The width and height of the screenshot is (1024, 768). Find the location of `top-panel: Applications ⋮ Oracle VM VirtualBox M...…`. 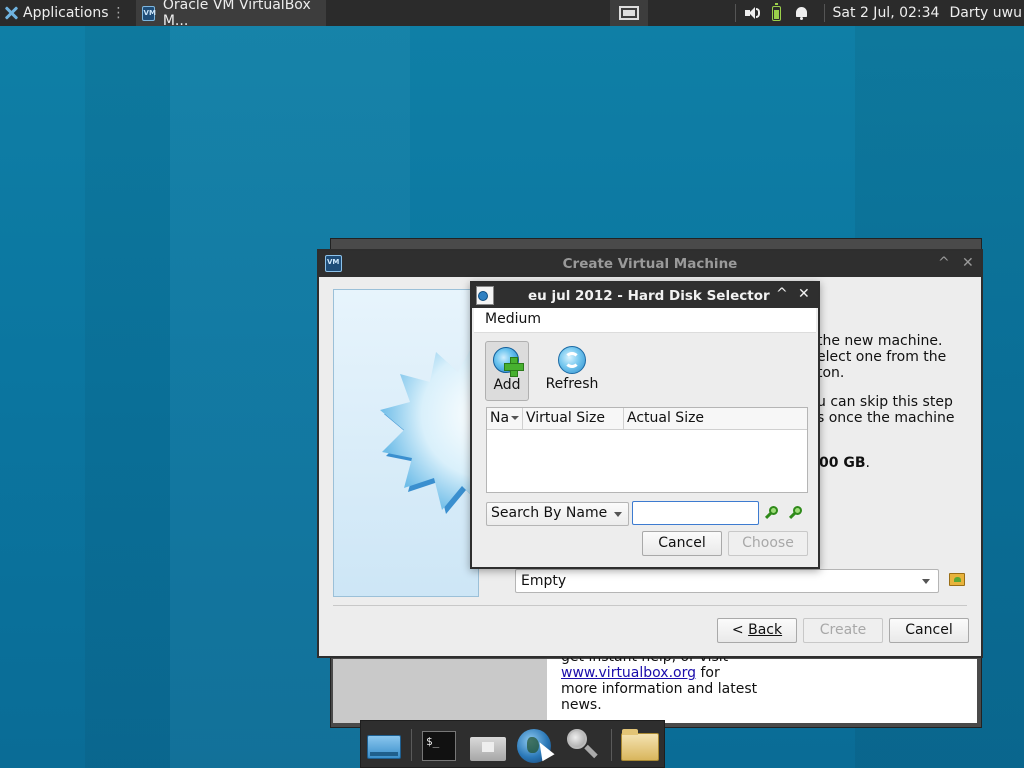

top-panel: Applications ⋮ Oracle VM VirtualBox M...… is located at coordinates (512, 14).